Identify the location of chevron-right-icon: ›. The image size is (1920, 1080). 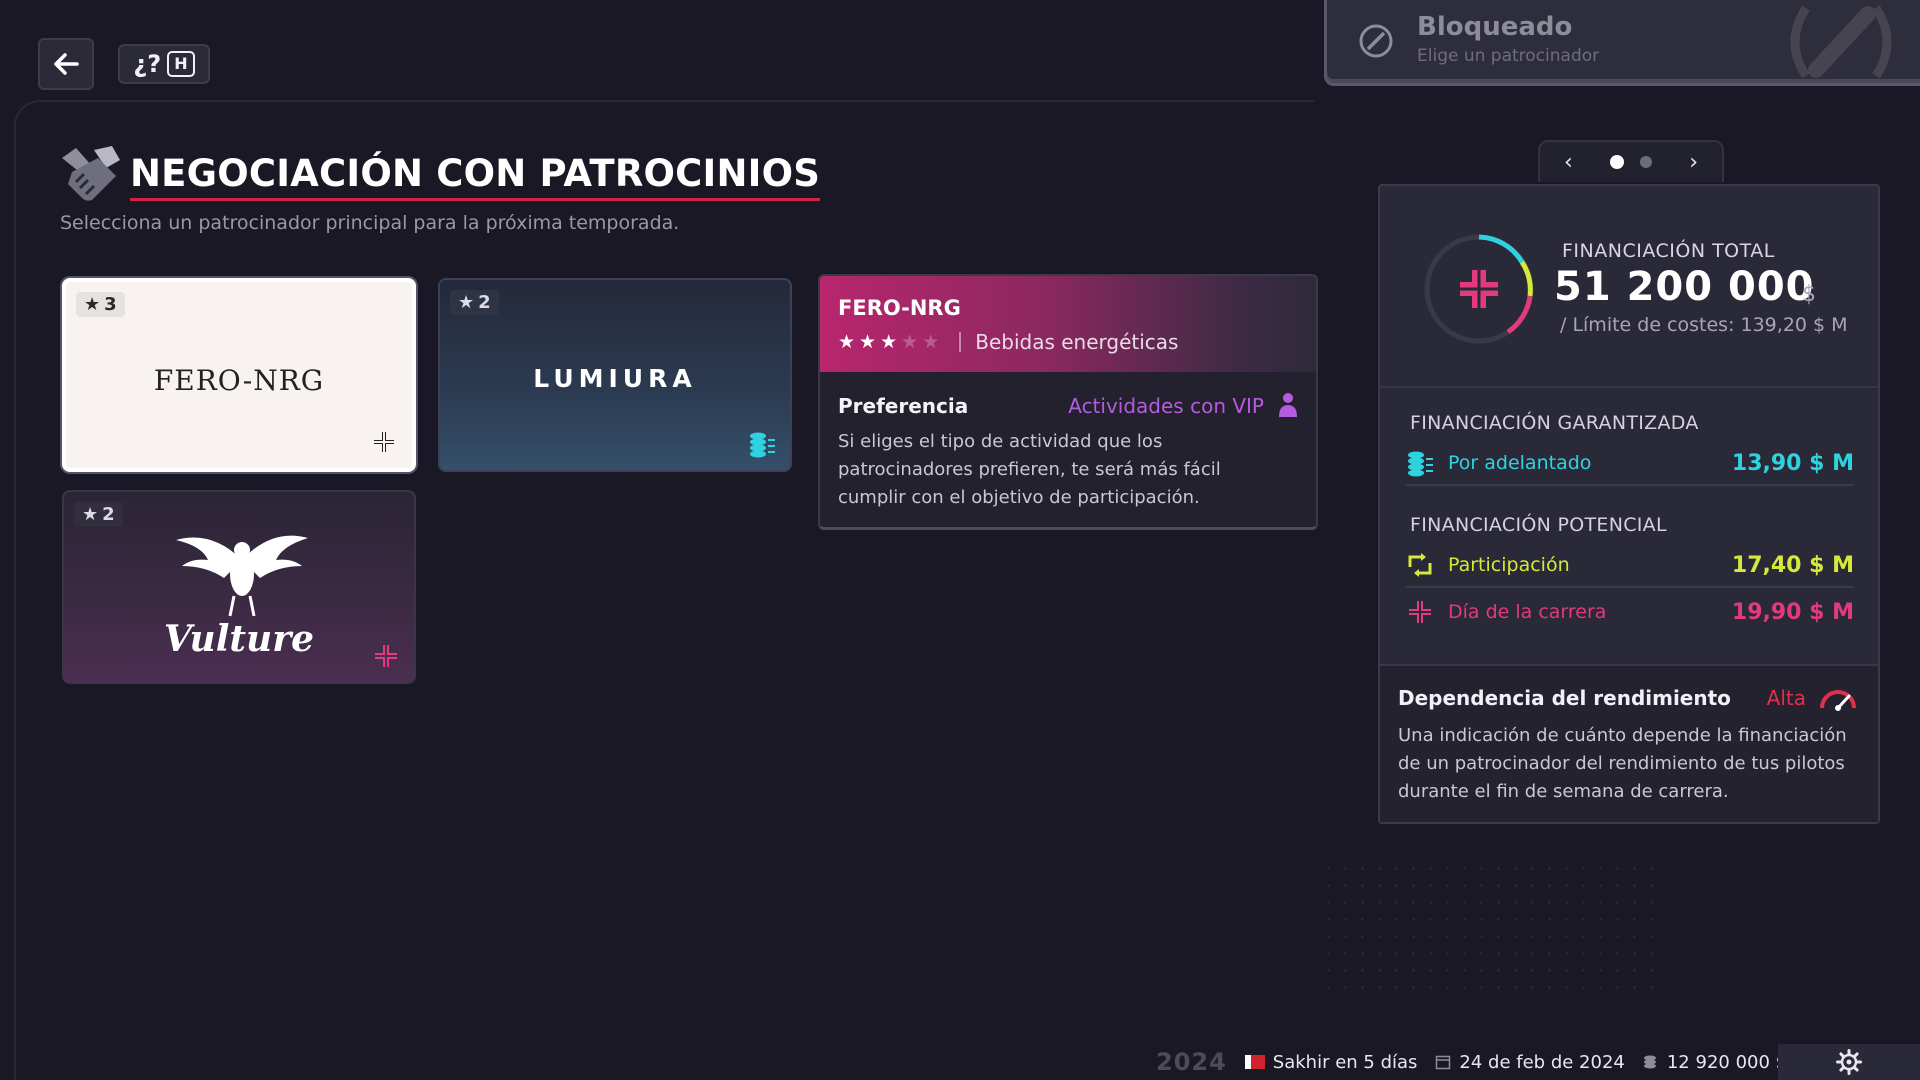
(1693, 162).